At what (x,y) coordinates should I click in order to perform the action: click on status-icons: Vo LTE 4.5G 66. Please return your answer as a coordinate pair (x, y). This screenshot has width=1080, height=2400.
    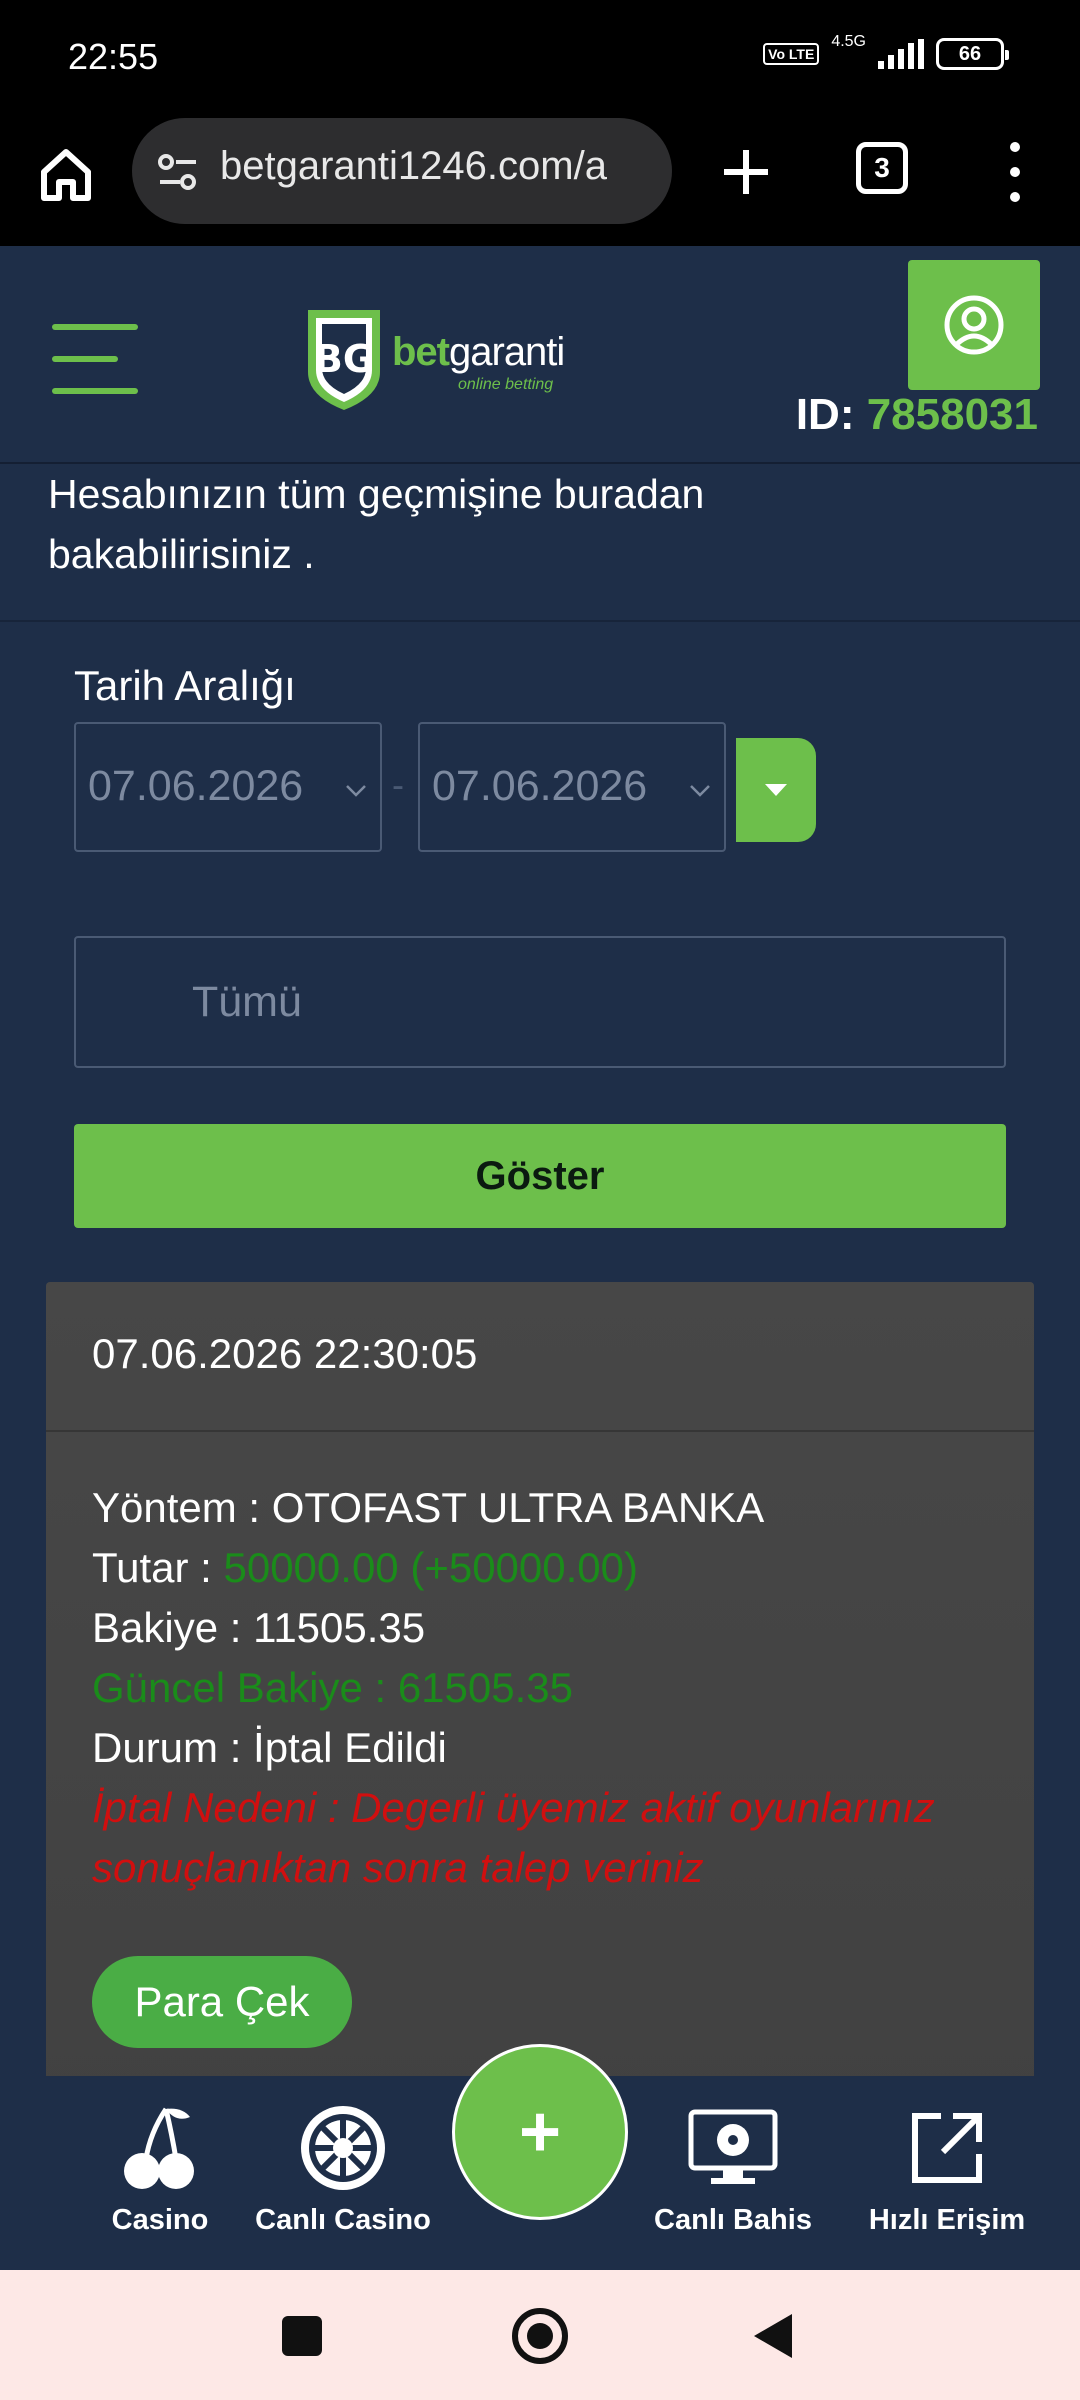
    Looking at the image, I should click on (886, 51).